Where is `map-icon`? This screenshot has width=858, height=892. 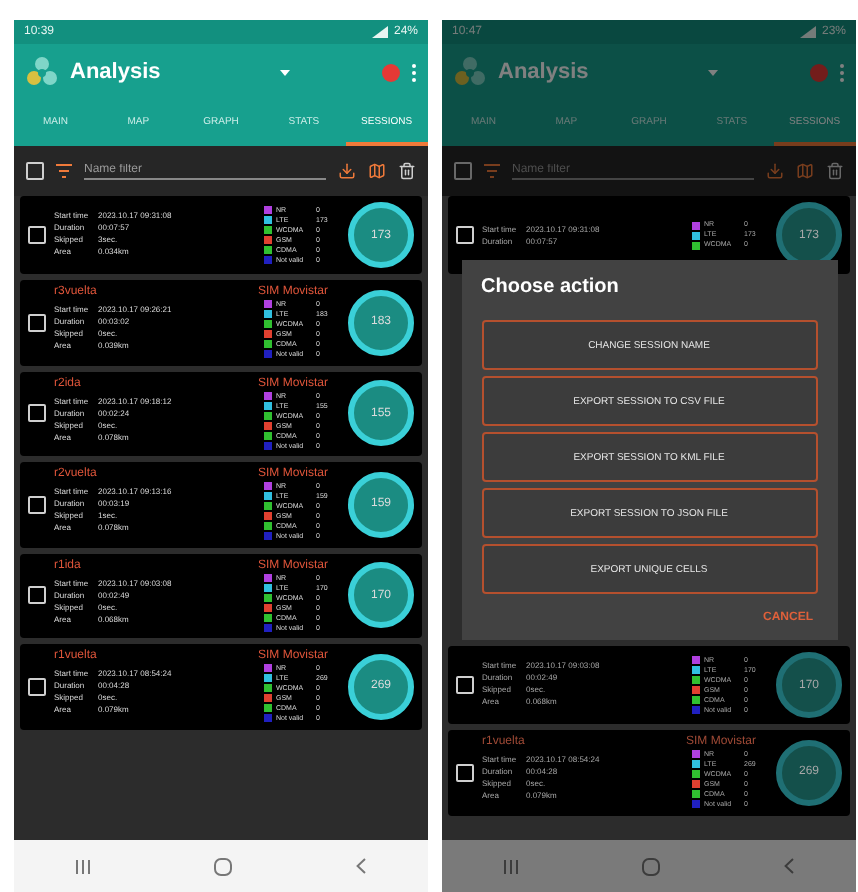 map-icon is located at coordinates (377, 171).